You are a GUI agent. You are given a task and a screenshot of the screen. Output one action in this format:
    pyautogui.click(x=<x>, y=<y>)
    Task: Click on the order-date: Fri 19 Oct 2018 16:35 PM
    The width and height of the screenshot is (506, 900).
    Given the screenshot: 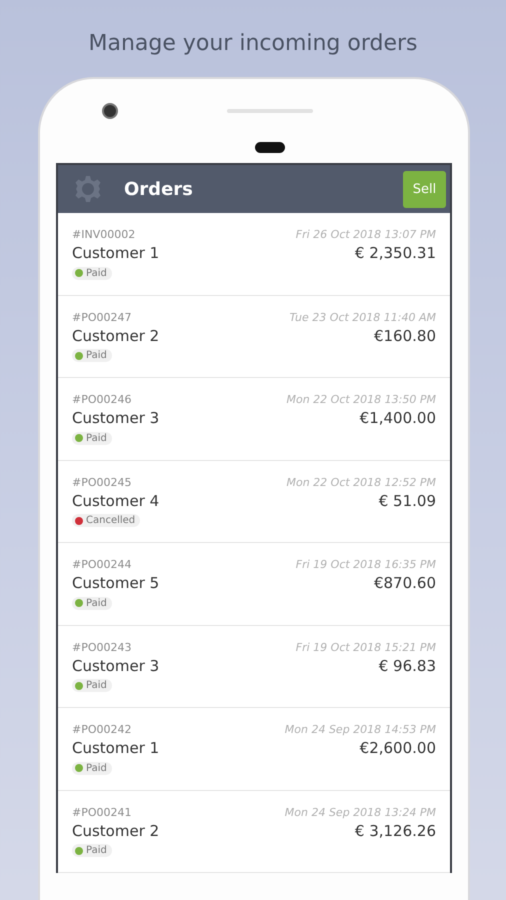 What is the action you would take?
    pyautogui.click(x=366, y=564)
    